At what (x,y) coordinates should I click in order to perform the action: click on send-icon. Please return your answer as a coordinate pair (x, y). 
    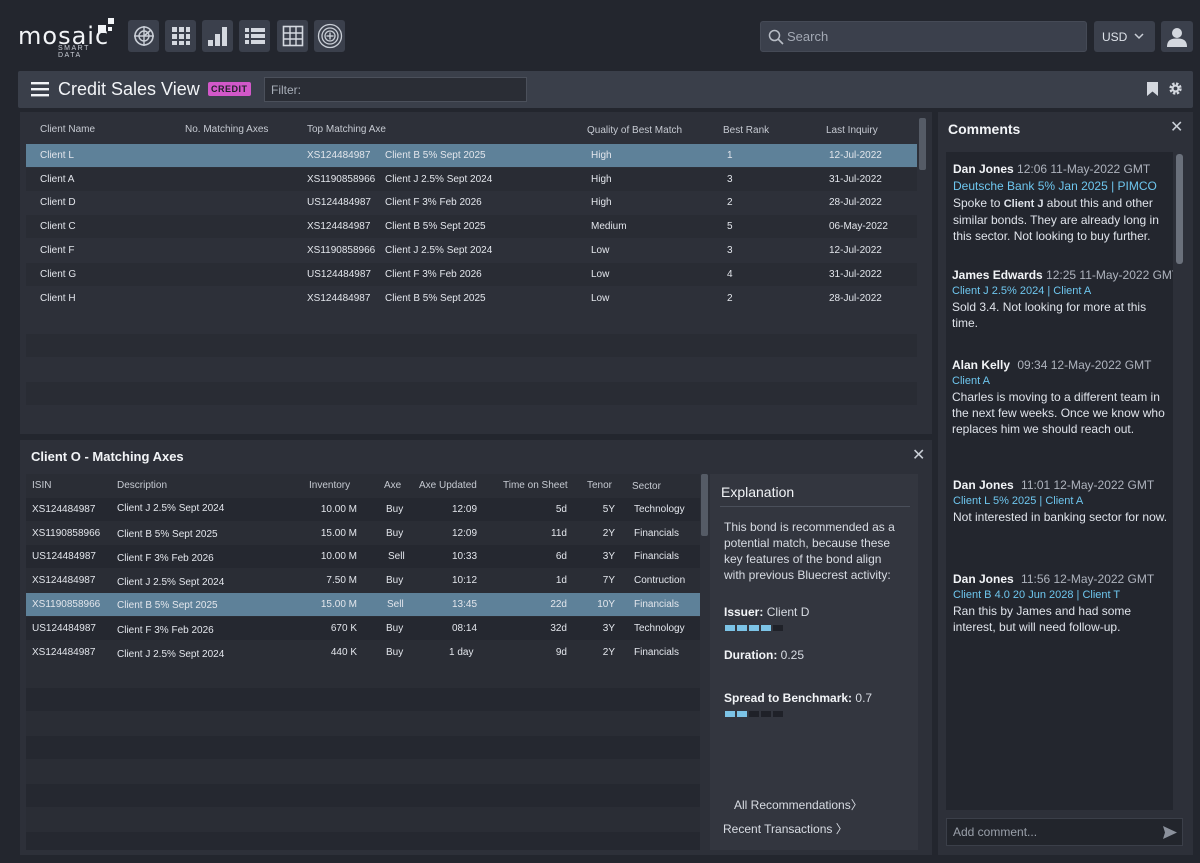
    Looking at the image, I should click on (1170, 832).